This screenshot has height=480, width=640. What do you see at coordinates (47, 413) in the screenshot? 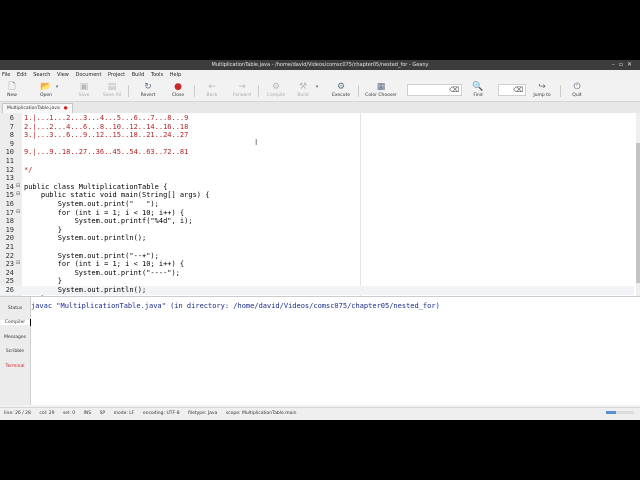
I see `status-col: col: 29` at bounding box center [47, 413].